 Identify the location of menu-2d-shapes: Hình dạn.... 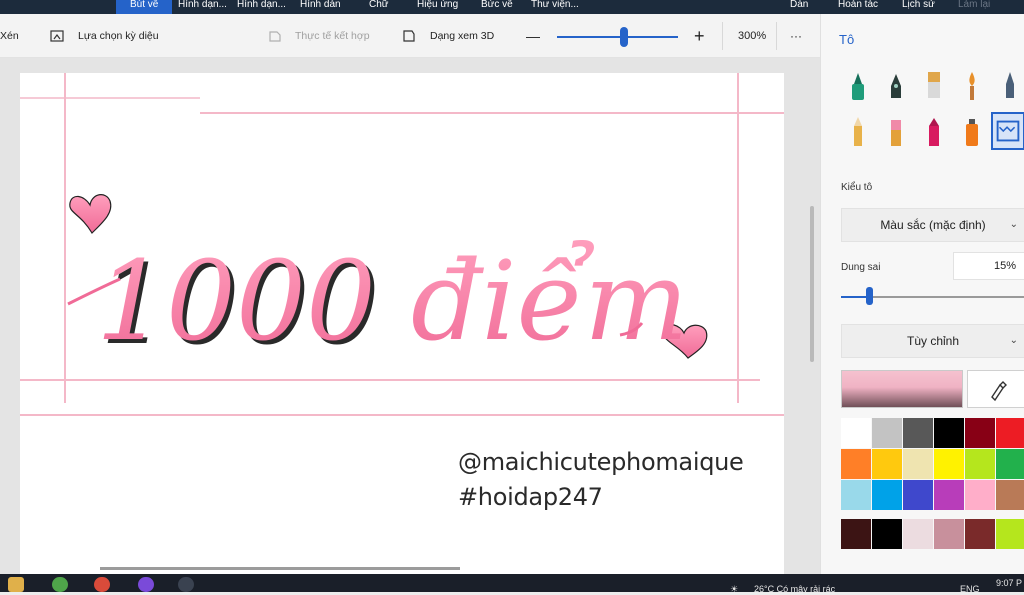
(202, 7).